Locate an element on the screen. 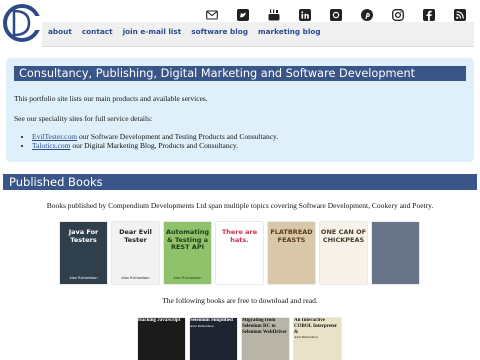 This screenshot has width=480, height=360. book-cover: Hacking JavaScript is located at coordinates (161, 339).